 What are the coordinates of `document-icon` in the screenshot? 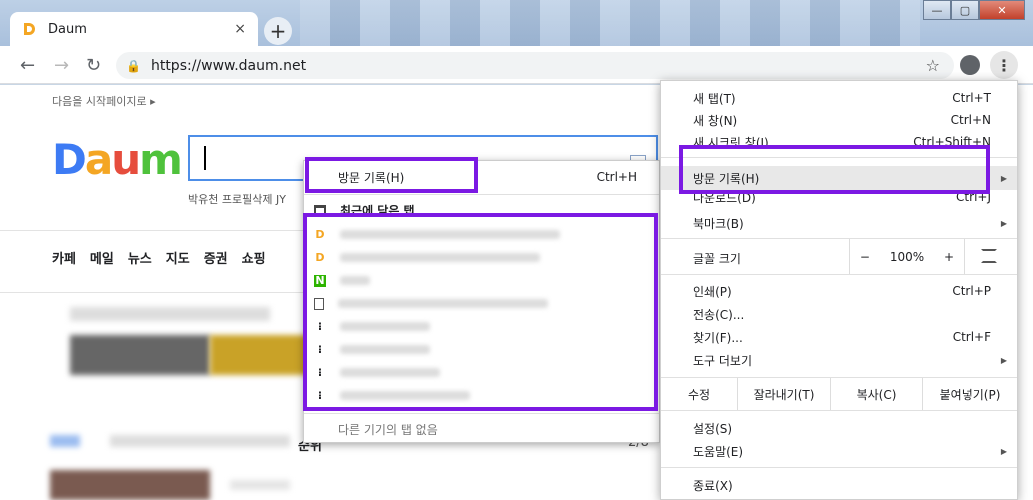 It's located at (319, 303).